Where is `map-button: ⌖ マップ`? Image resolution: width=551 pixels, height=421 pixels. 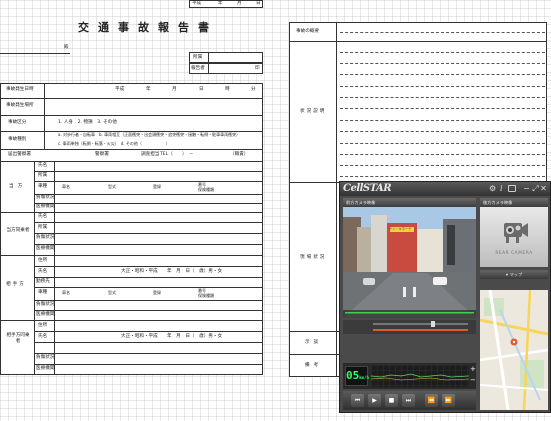 map-button: ⌖ マップ is located at coordinates (514, 274).